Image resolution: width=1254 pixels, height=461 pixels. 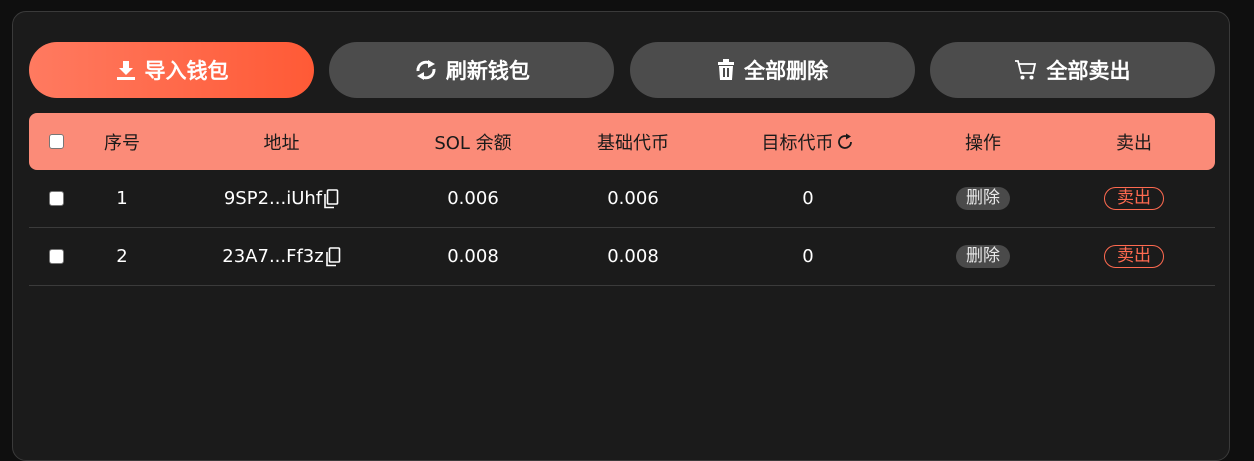 I want to click on select-all-cell, so click(x=56, y=141).